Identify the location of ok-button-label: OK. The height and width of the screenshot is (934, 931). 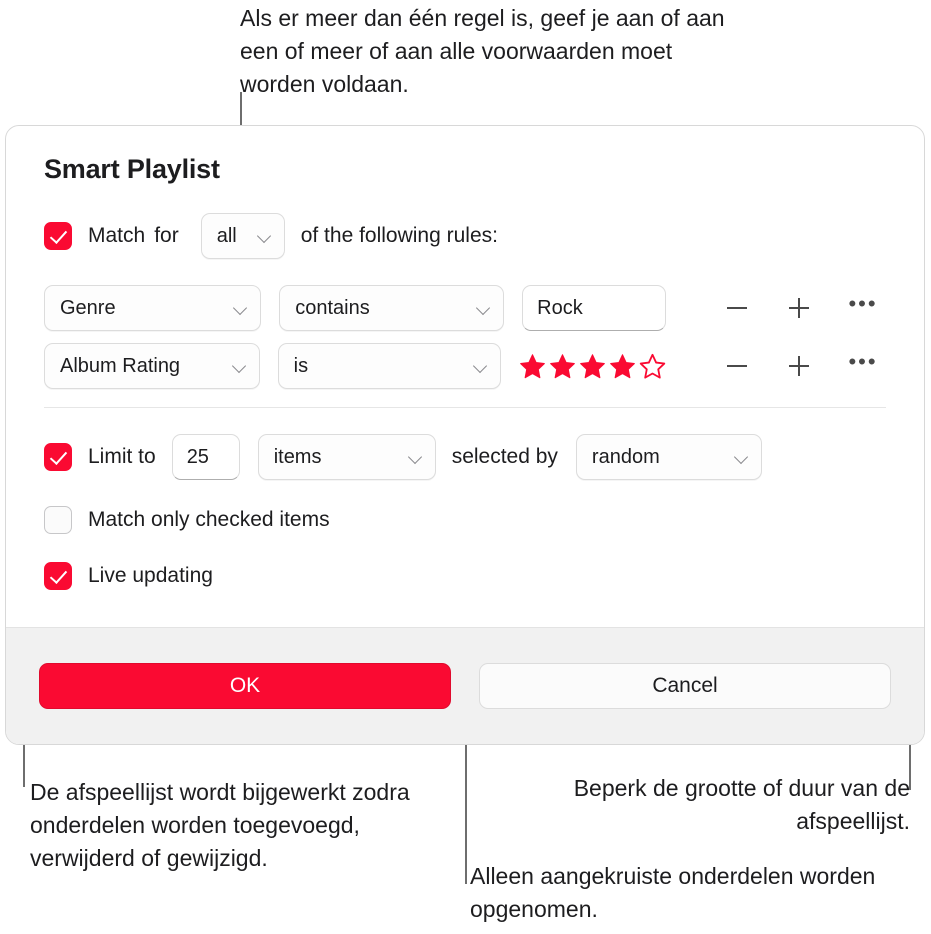
(245, 685).